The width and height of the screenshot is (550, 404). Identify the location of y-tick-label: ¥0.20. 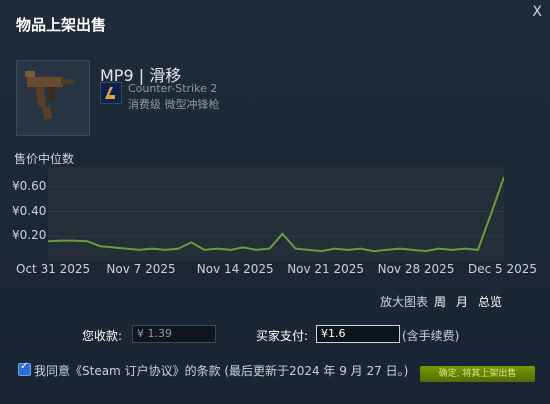
(29, 235).